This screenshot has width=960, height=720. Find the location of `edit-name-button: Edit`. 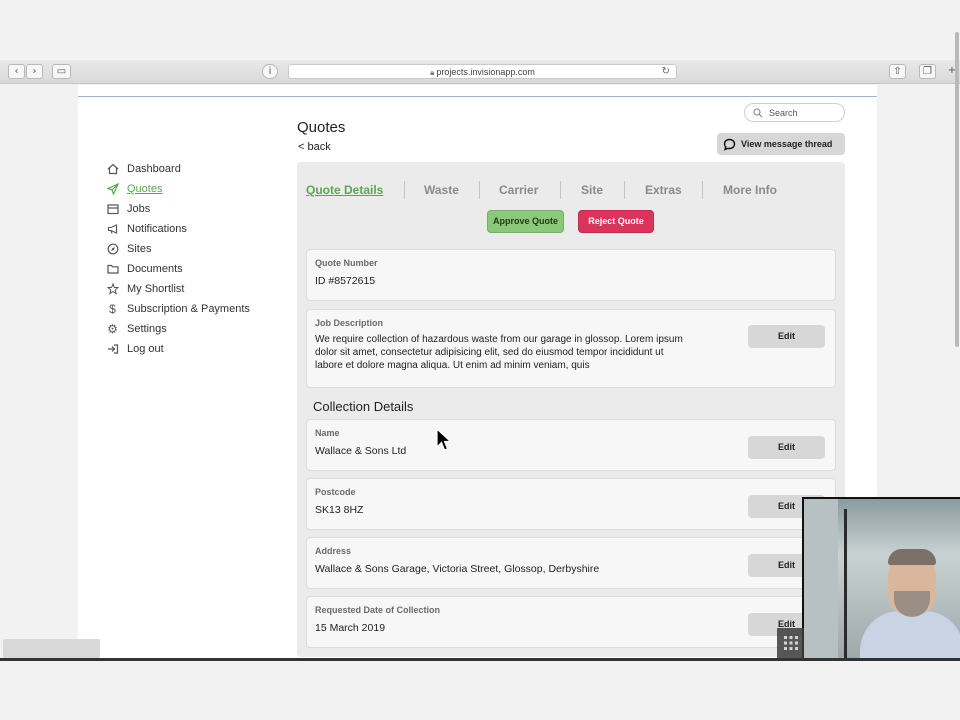

edit-name-button: Edit is located at coordinates (786, 447).